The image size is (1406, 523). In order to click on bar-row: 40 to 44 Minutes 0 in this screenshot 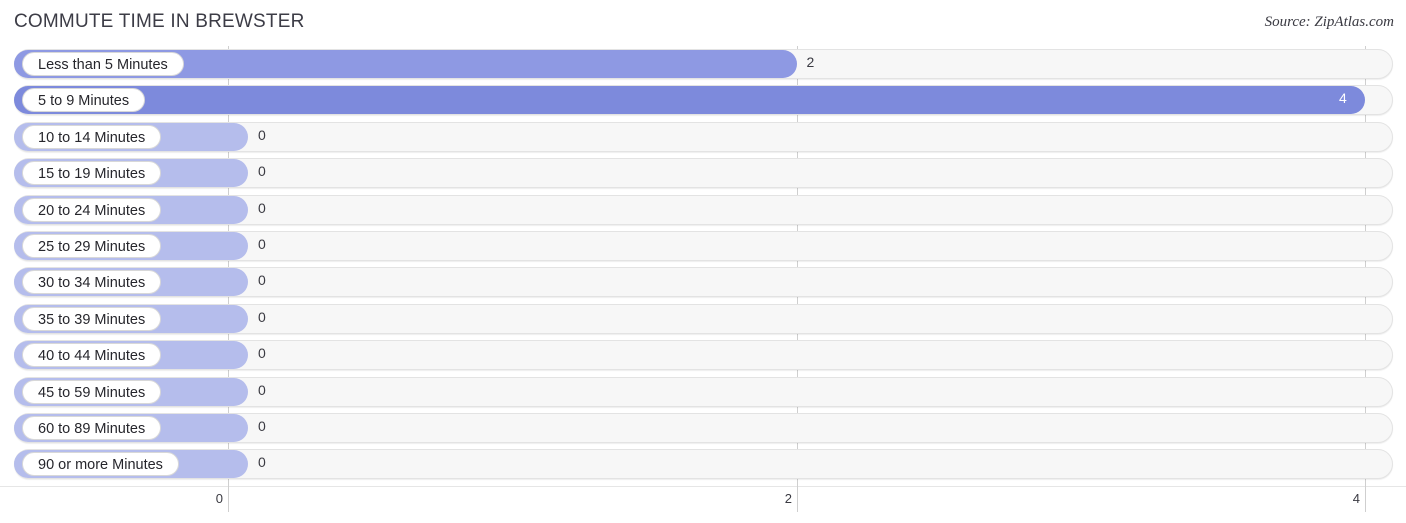, I will do `click(703, 355)`.